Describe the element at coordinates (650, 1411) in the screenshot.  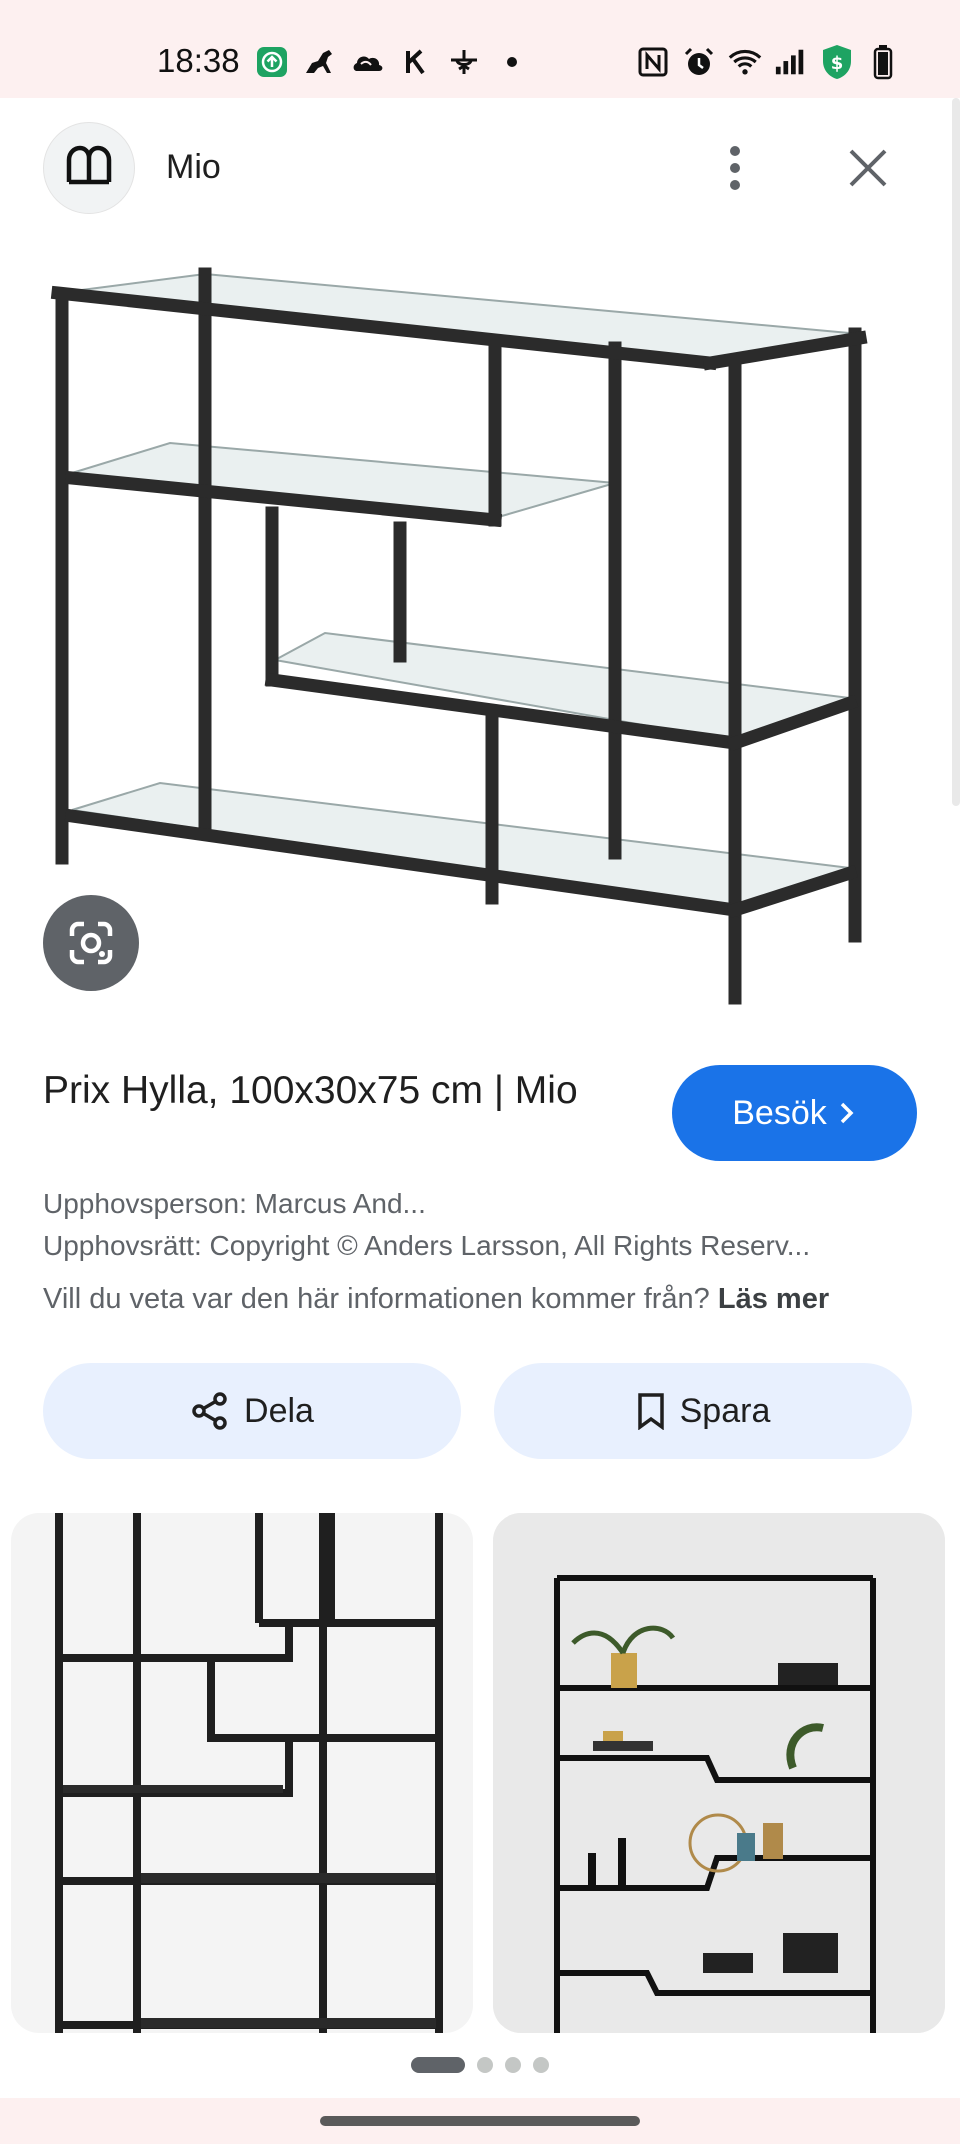
I see `bookmark-icon` at that location.